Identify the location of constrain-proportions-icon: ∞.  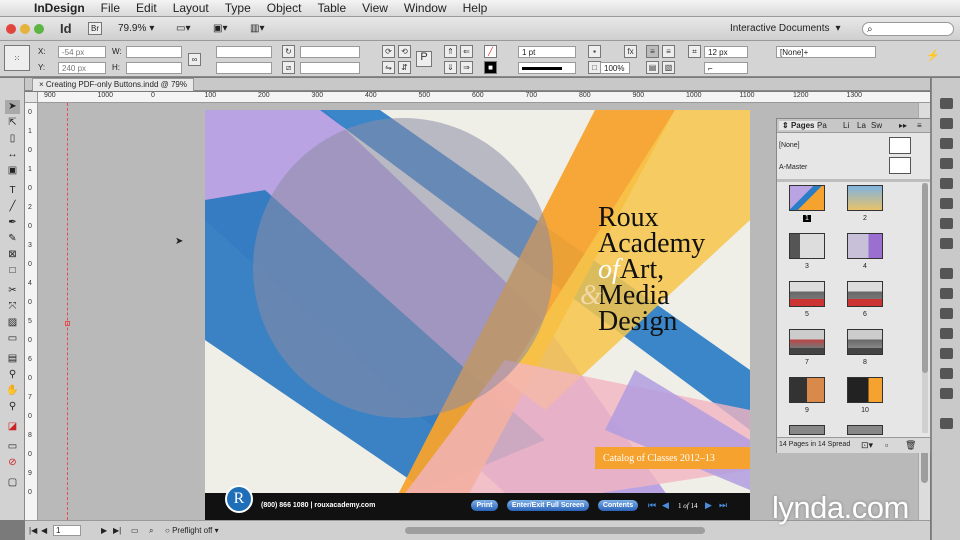
(194, 59).